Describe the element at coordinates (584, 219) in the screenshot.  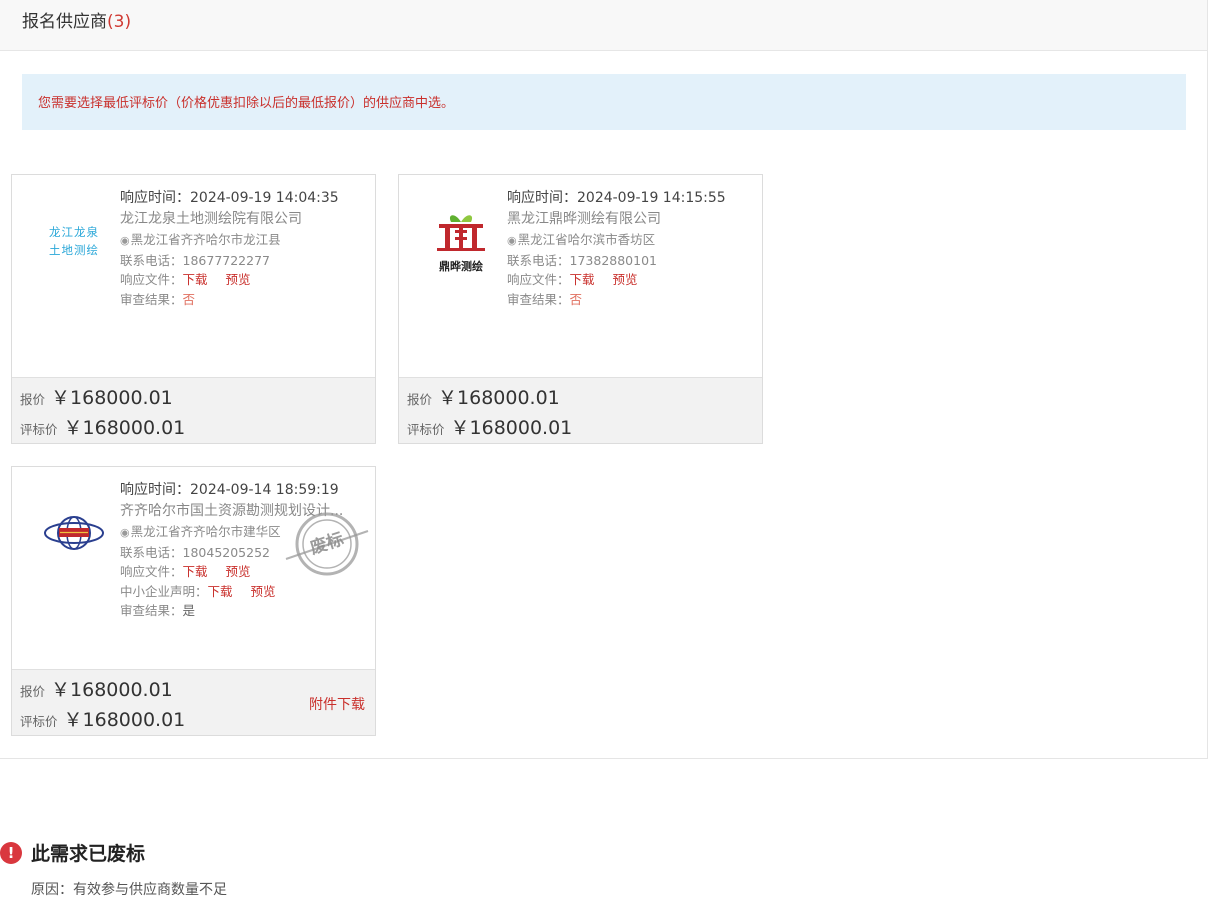
I see `supplier-name: 黑龙江鼎晔测绘有限公司` at that location.